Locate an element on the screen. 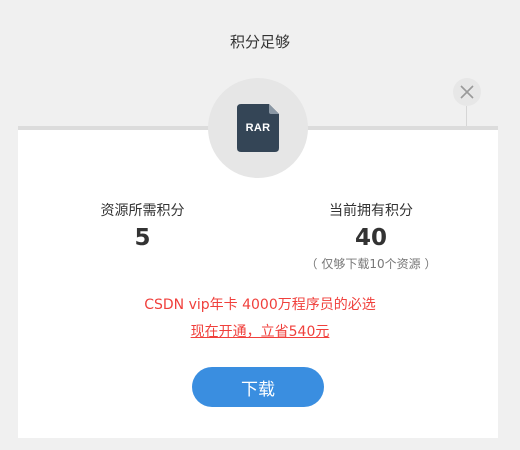 This screenshot has height=450, width=520. vip-promo-text: CSDN vip年卡 4000万程序员的必选 is located at coordinates (260, 305).